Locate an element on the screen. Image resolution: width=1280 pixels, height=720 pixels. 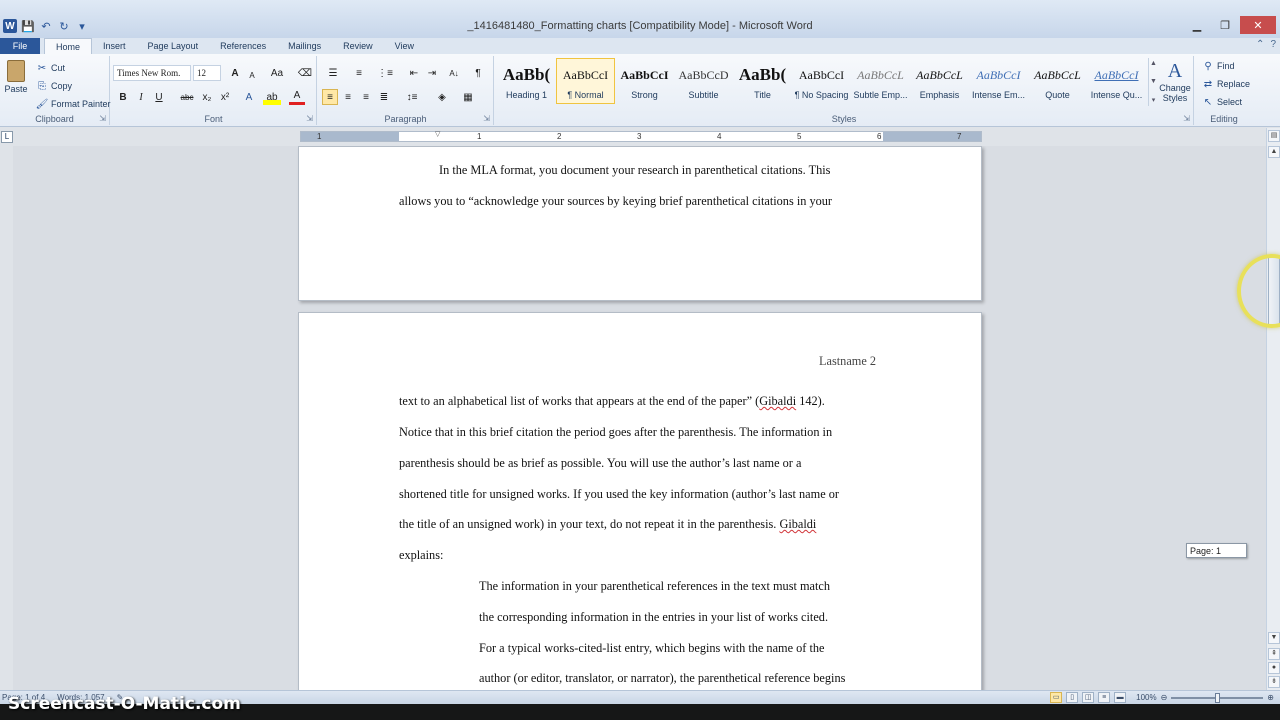
zoom-slider is located at coordinates (1217, 697).